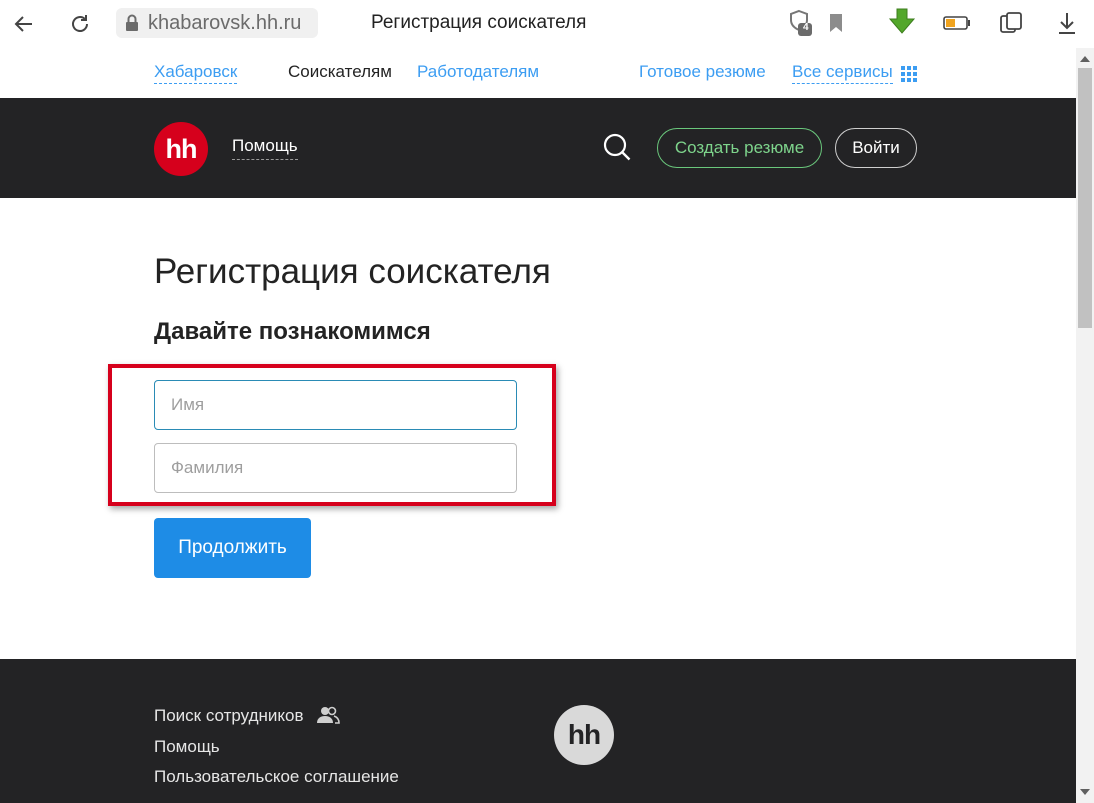 The height and width of the screenshot is (803, 1094). I want to click on site-header: hh Помощь Создать резюме Войти, so click(538, 148).